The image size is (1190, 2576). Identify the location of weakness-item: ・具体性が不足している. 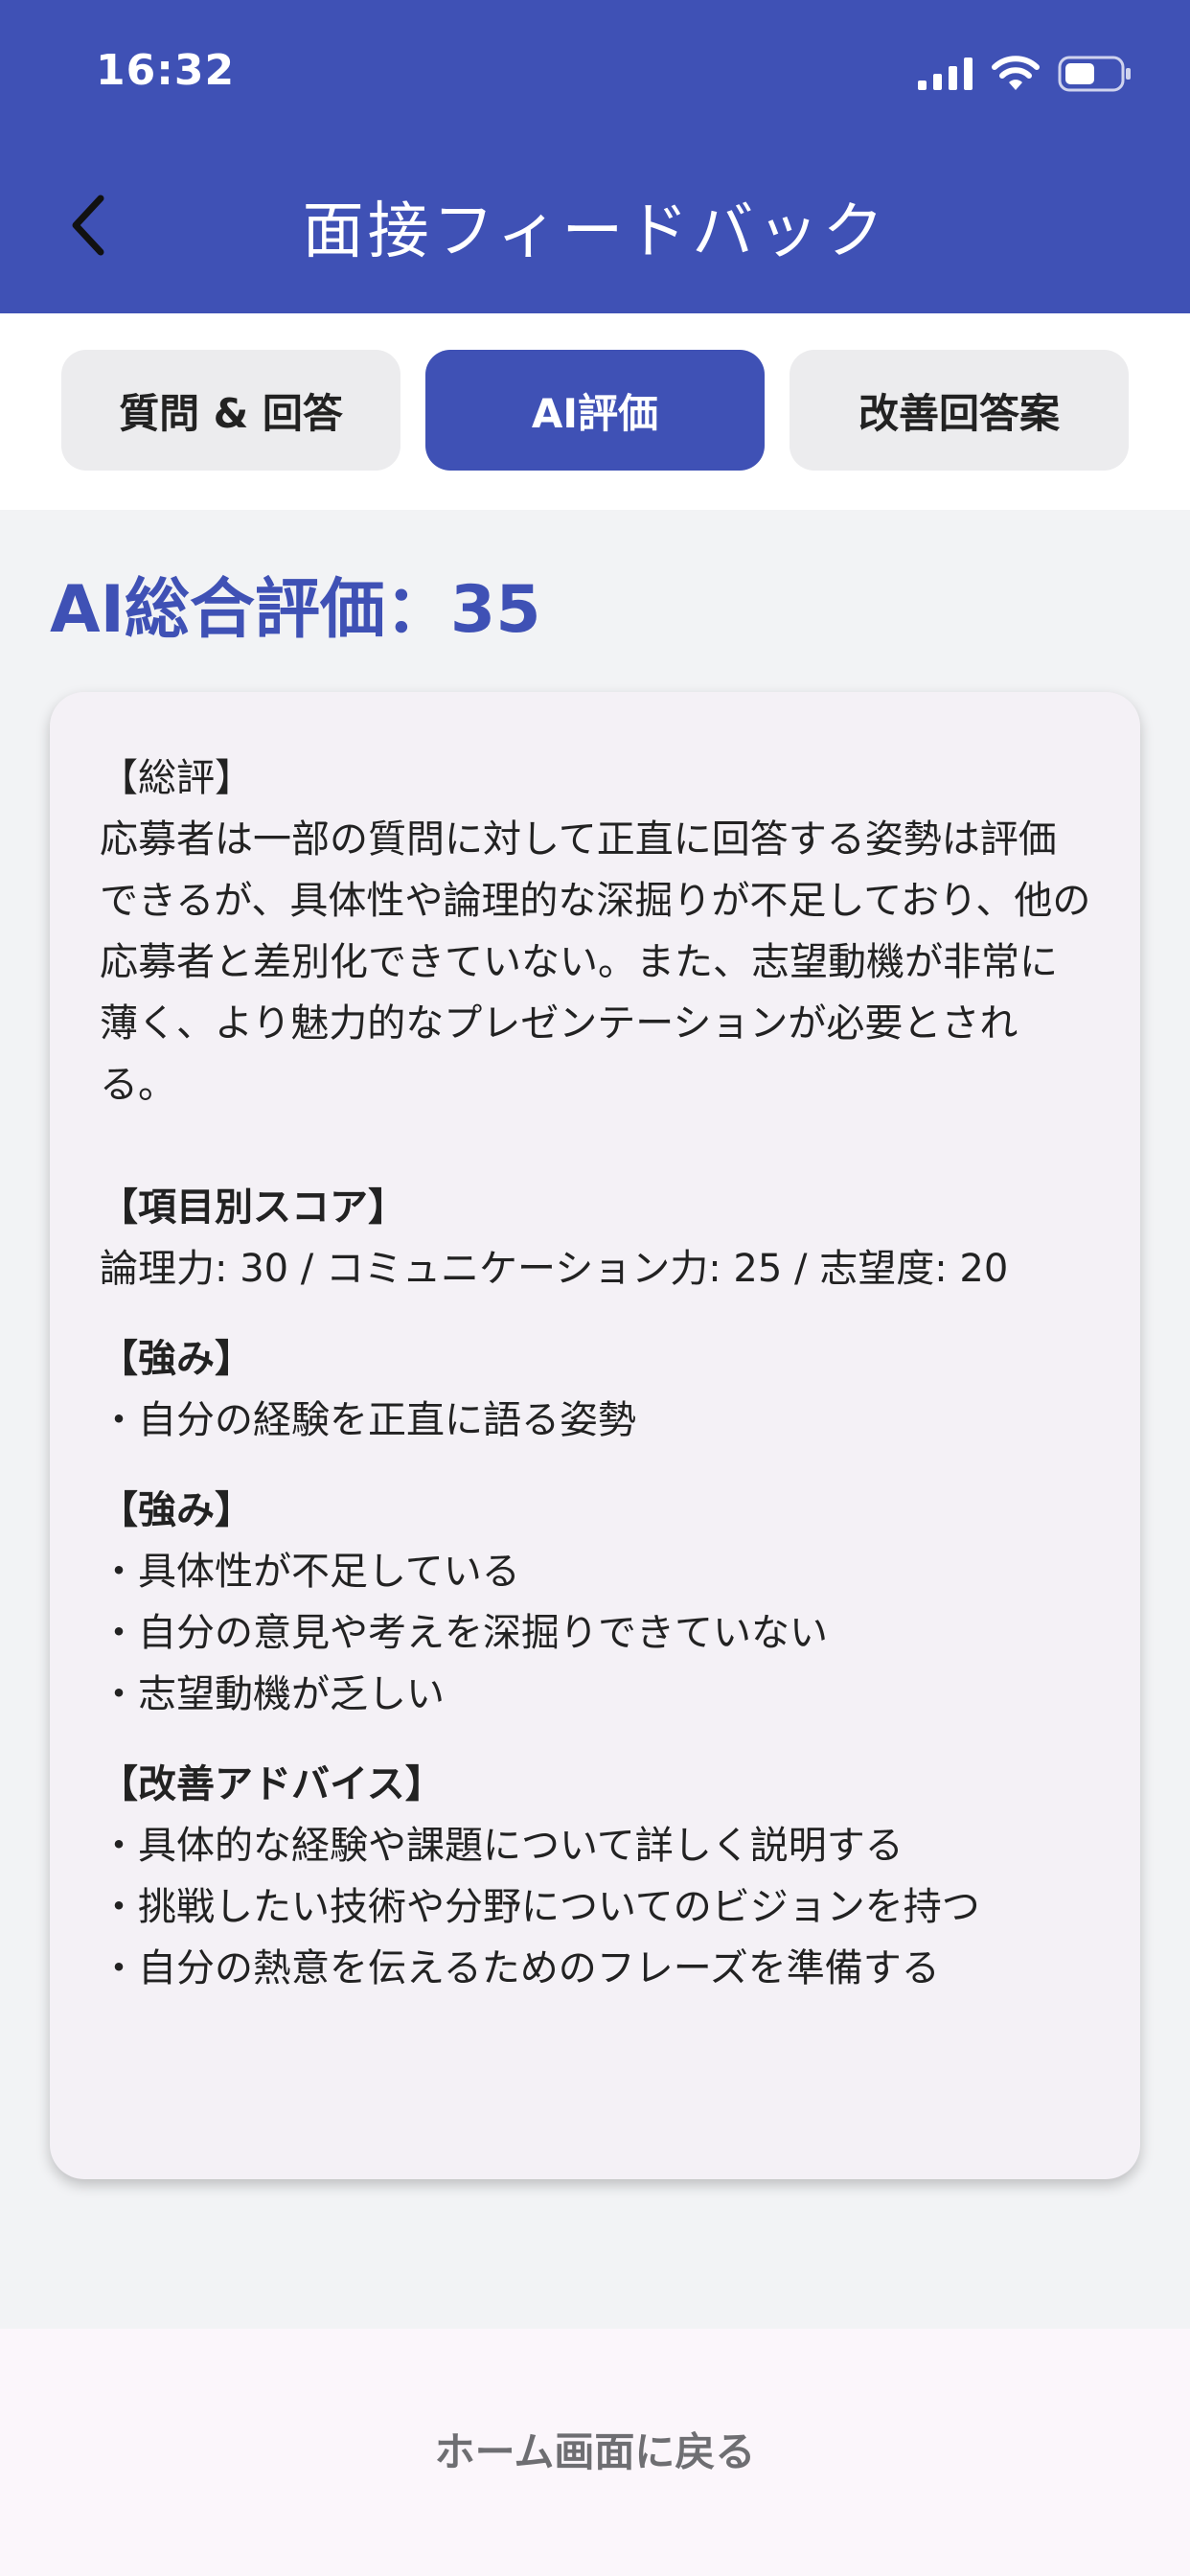
(310, 1572).